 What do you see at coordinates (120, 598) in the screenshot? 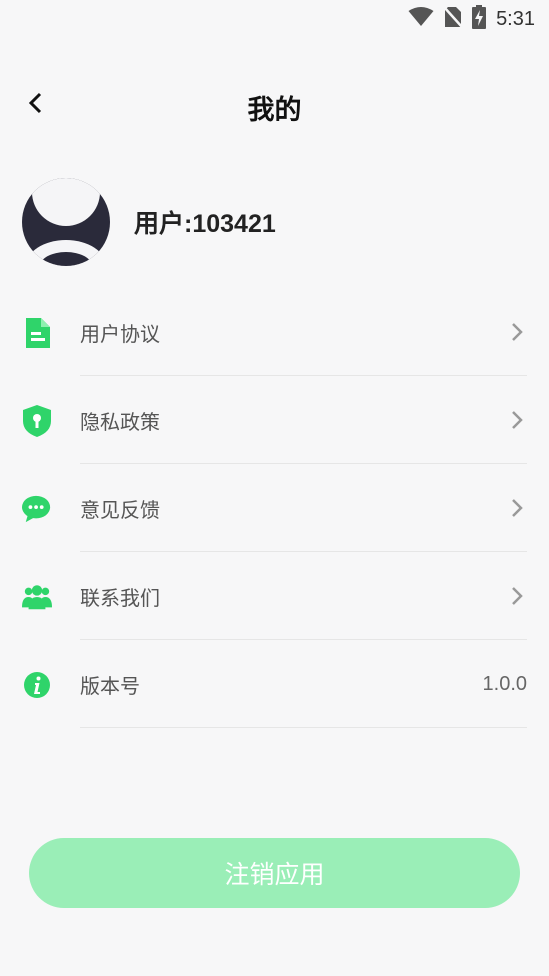
I see `menu-item-label: 联系我们` at bounding box center [120, 598].